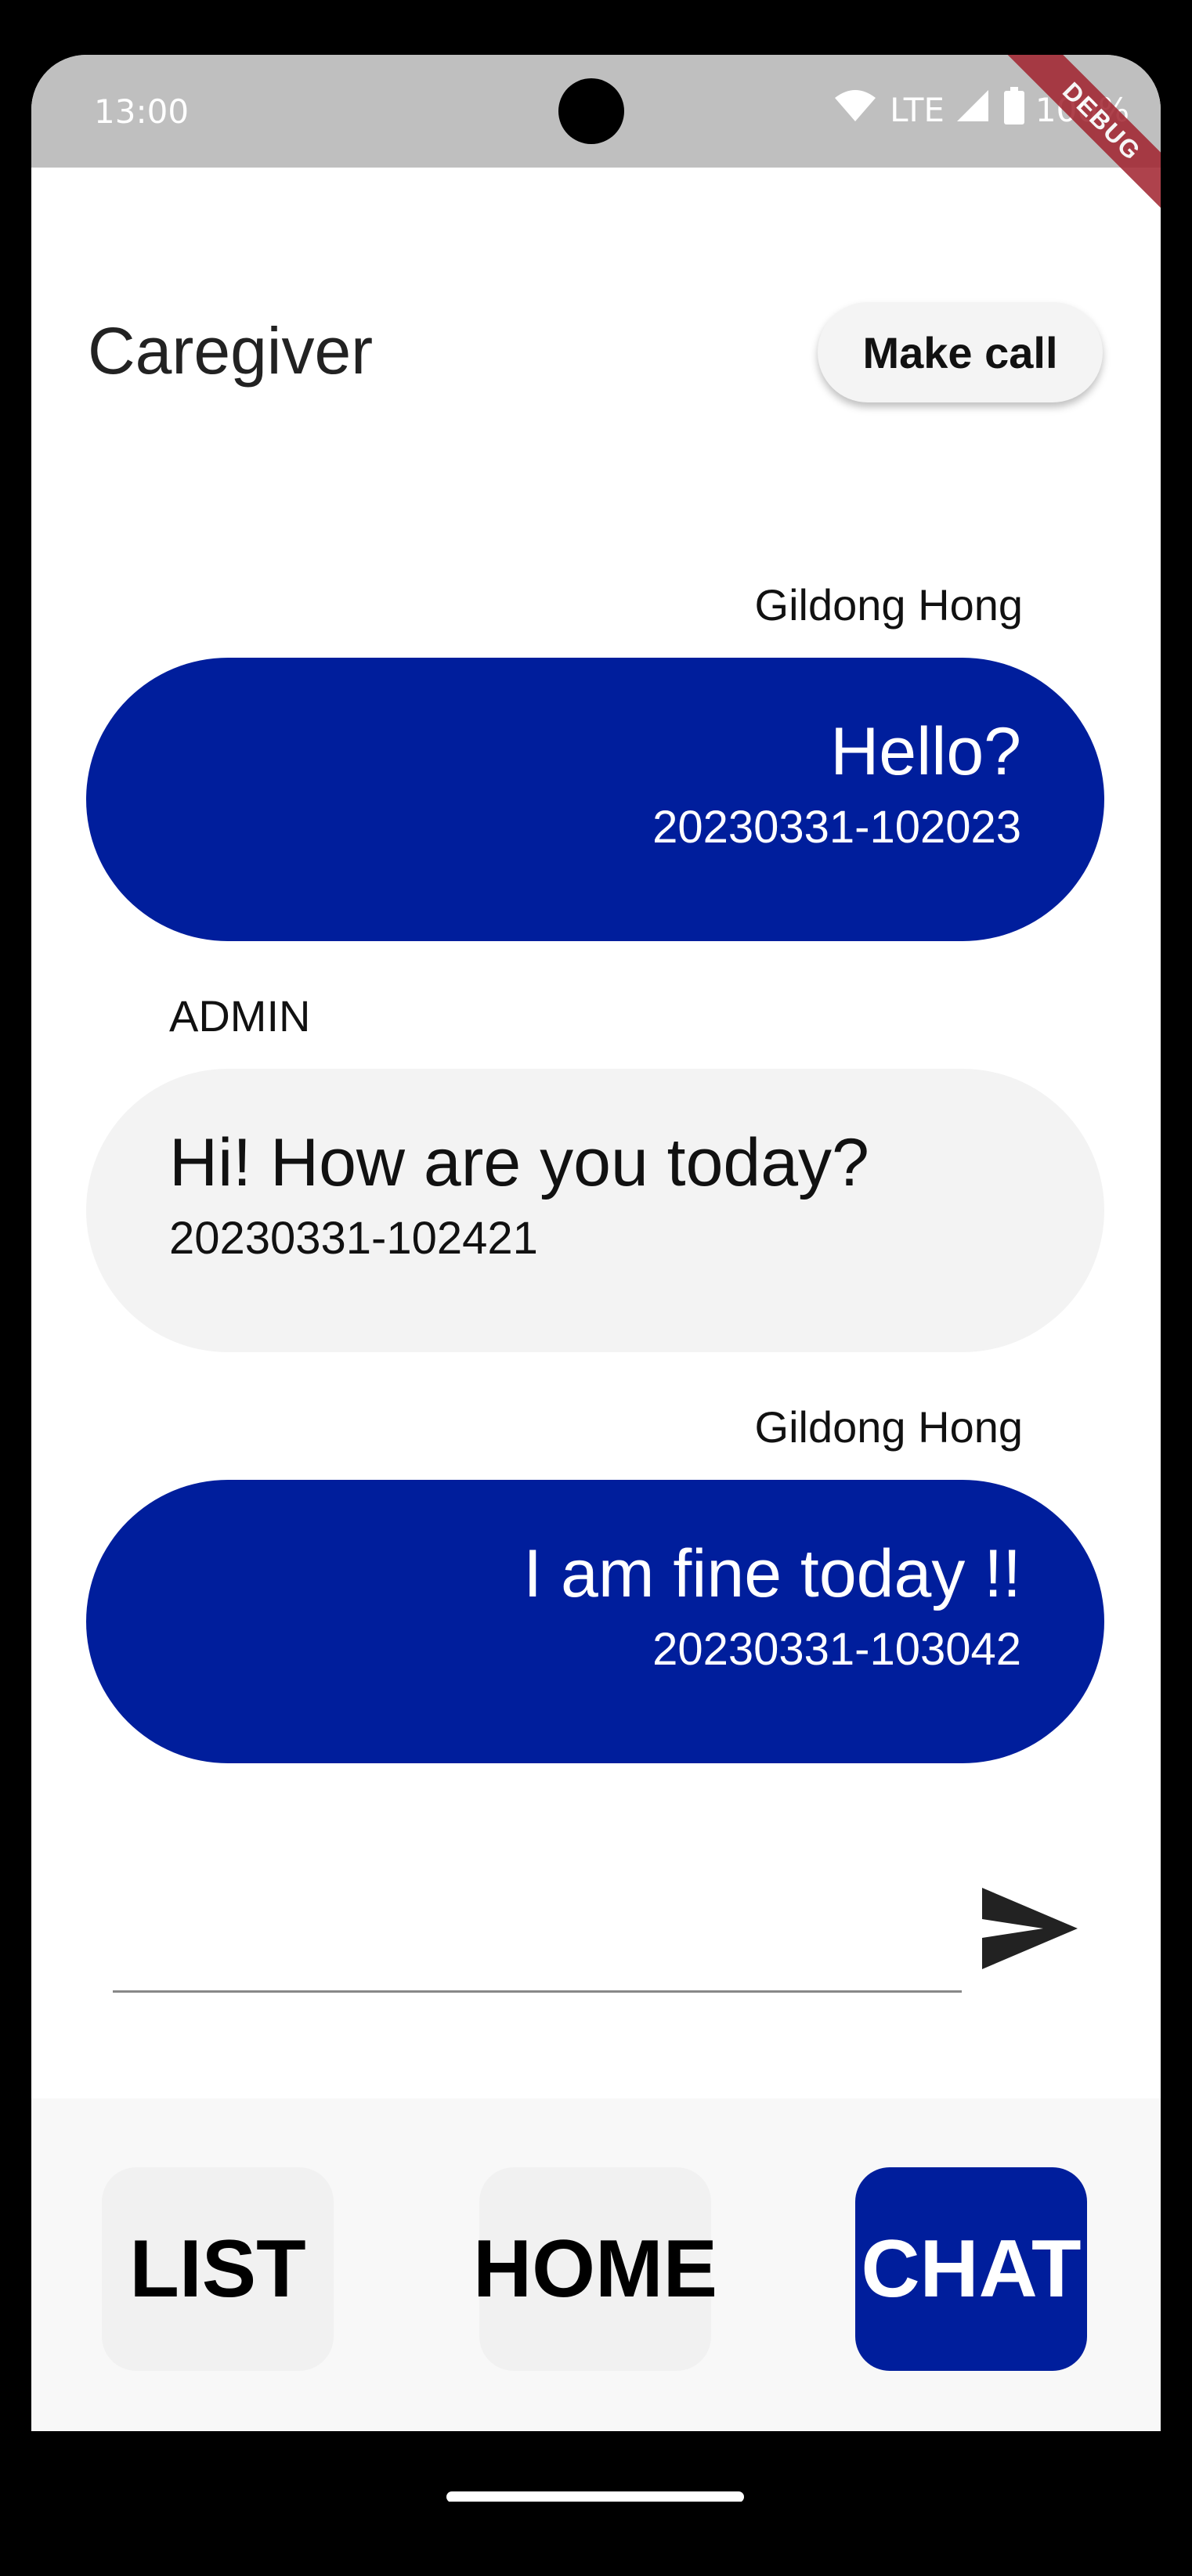 The width and height of the screenshot is (1192, 2576). I want to click on nav-list-button: LIST, so click(218, 2269).